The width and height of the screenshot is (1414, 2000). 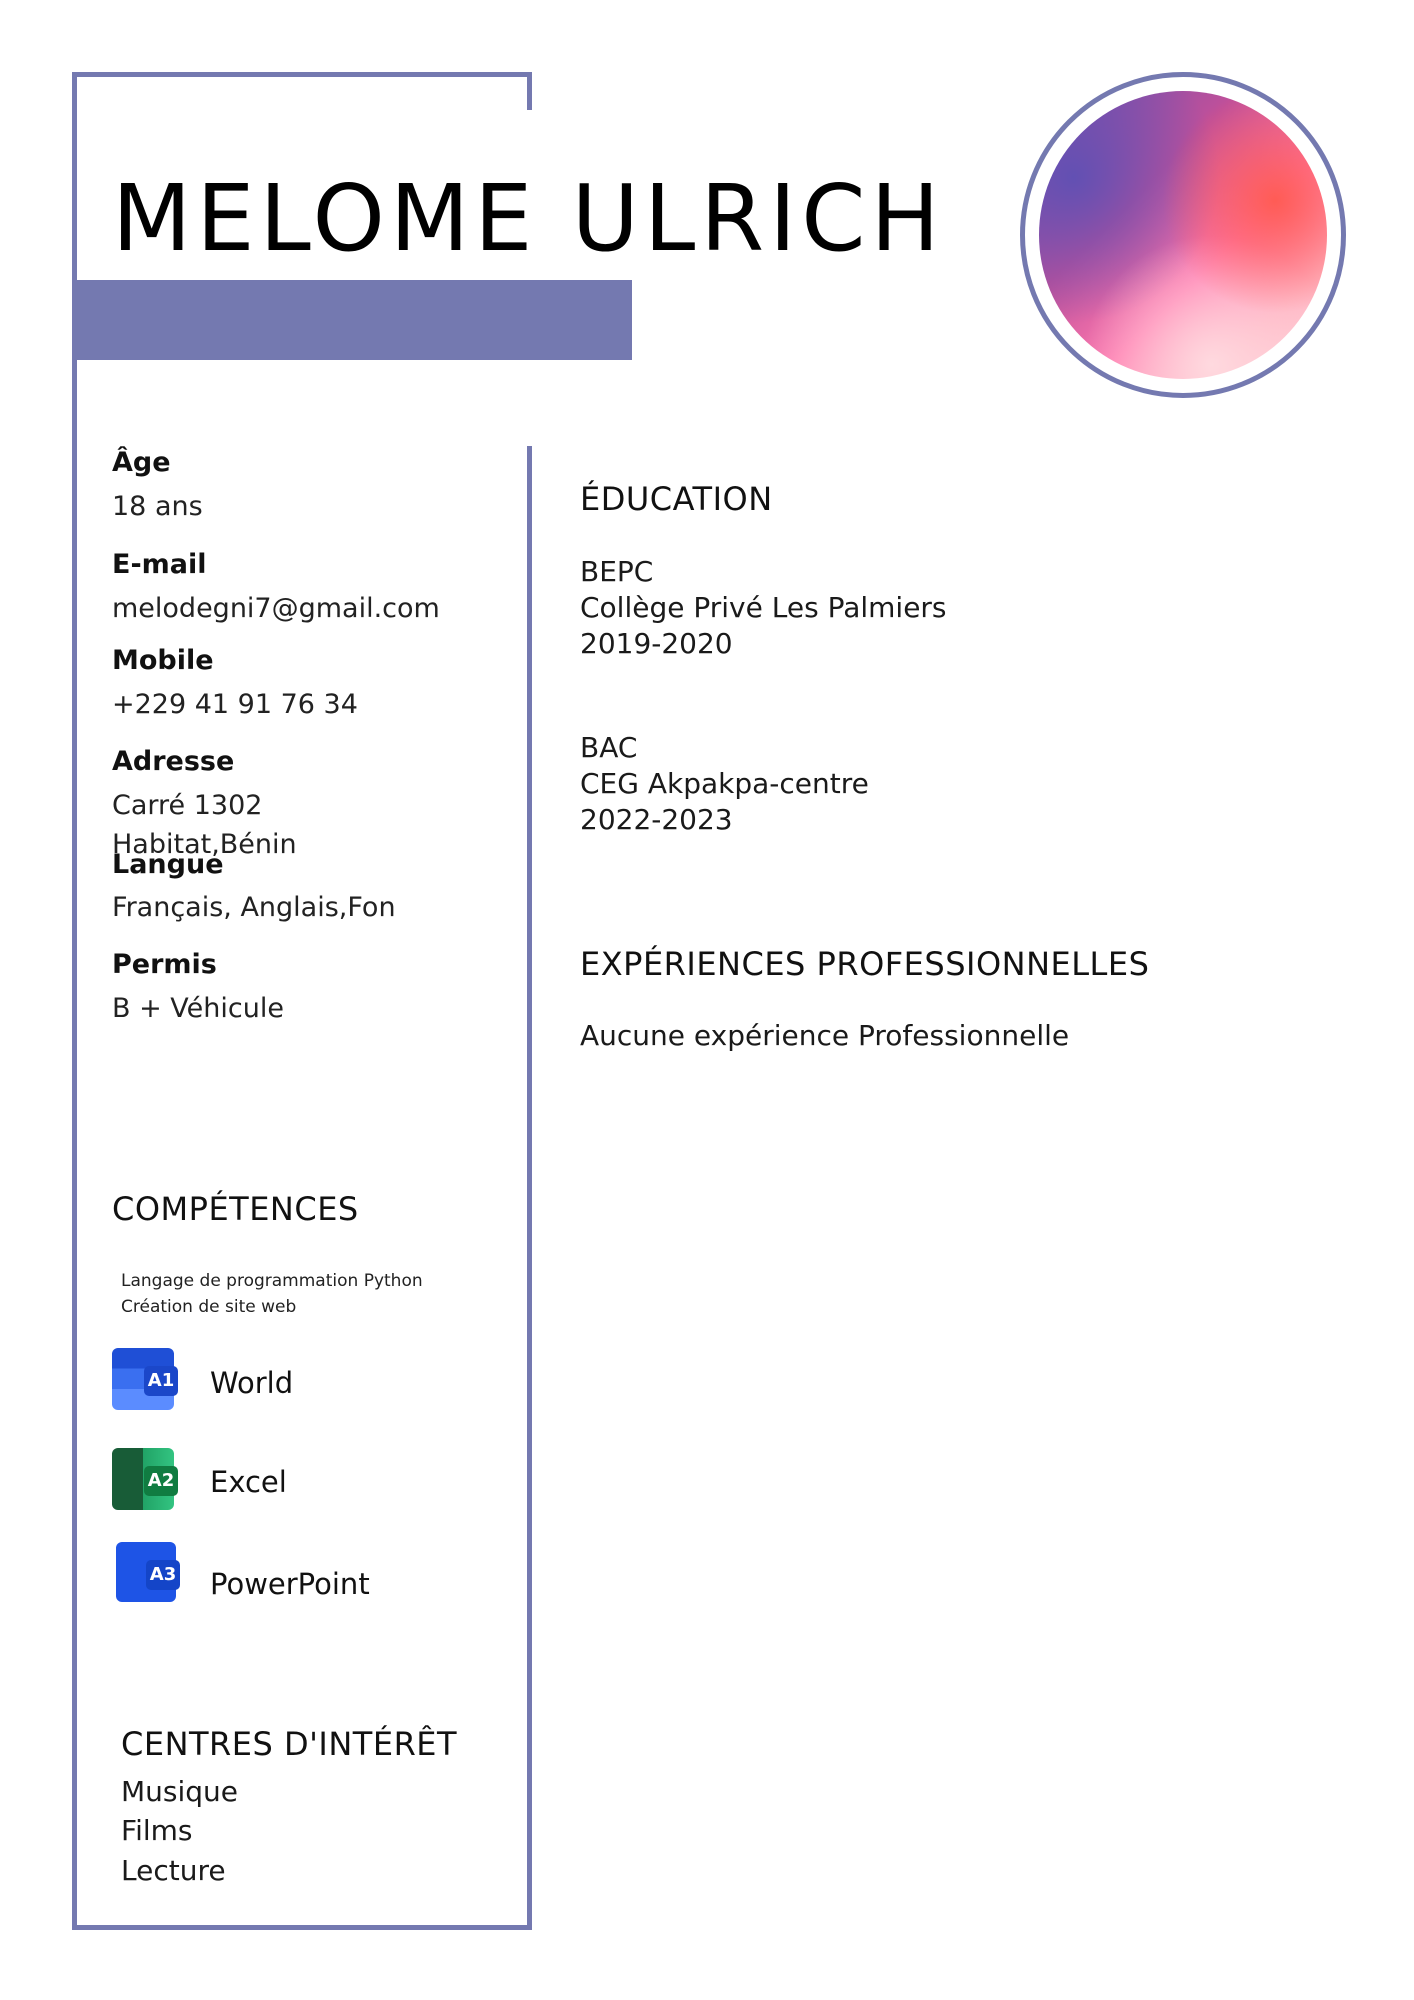 What do you see at coordinates (289, 1744) in the screenshot?
I see `interests-heading: CENTRES D'INTÉRÊT` at bounding box center [289, 1744].